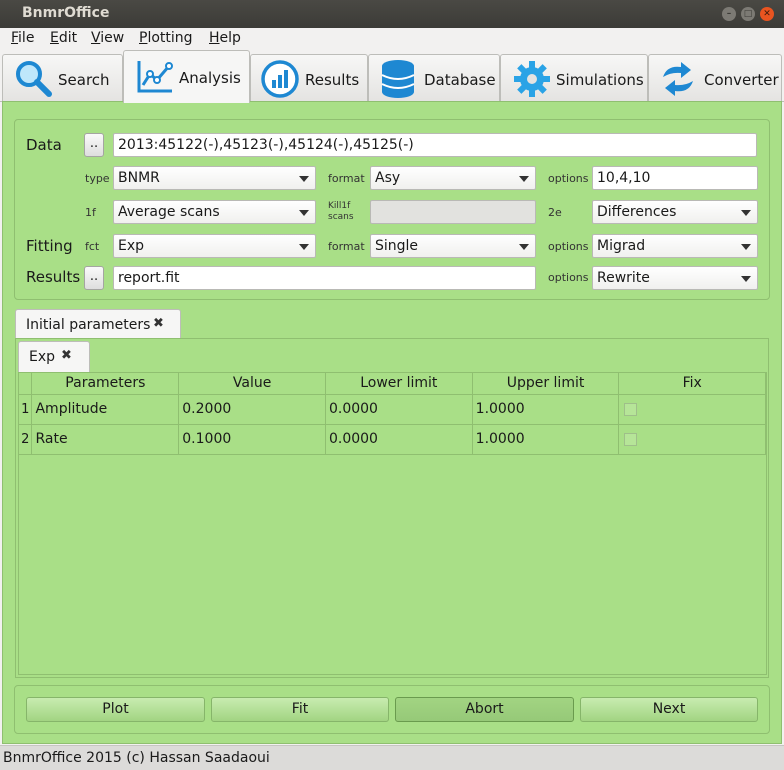 The image size is (784, 770). I want to click on param-value-cell: 0.1000, so click(252, 439).